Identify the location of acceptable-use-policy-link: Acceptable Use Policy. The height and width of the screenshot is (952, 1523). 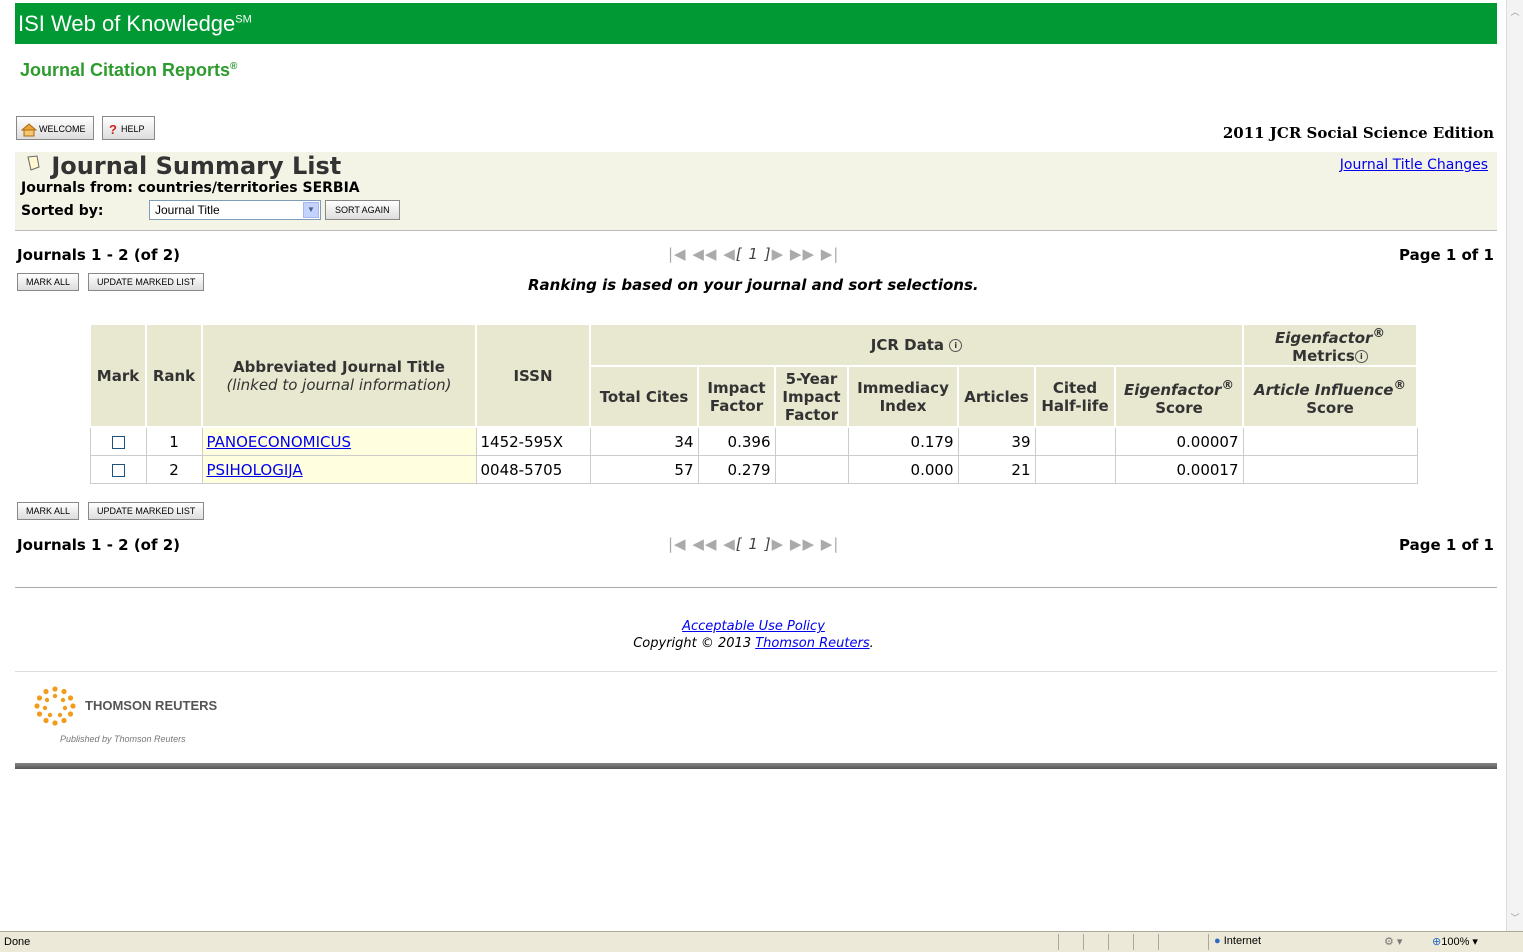
(753, 626).